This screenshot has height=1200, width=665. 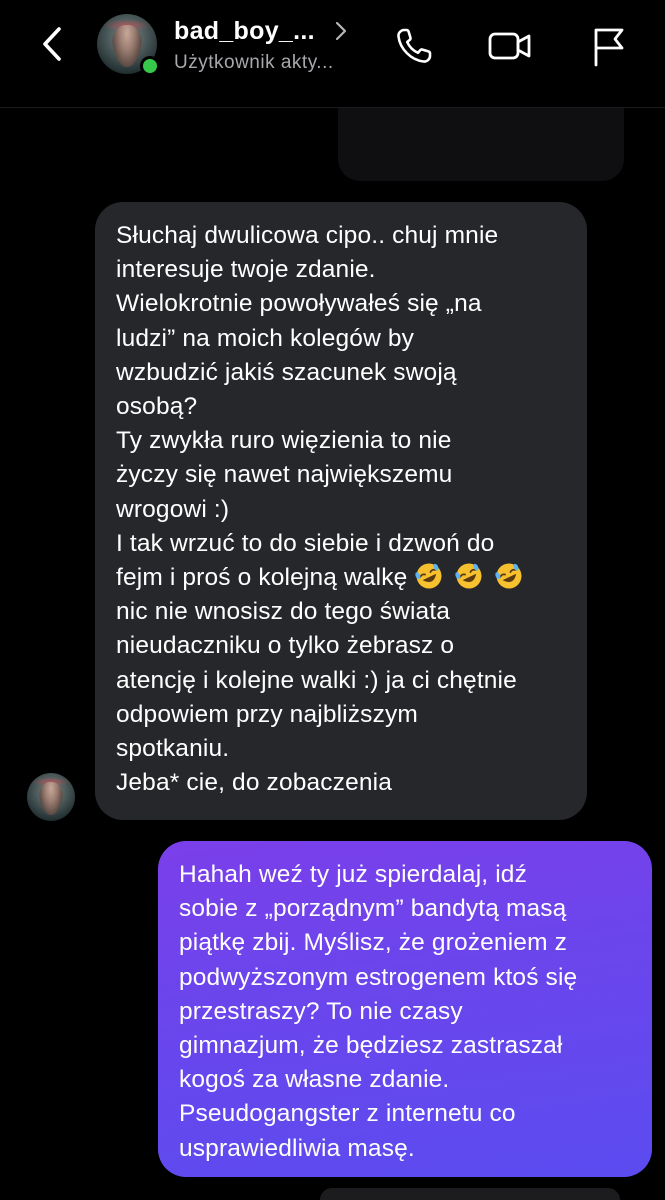 What do you see at coordinates (299, 304) in the screenshot?
I see `message-line: Wielokrotnie powoływałeś się „na` at bounding box center [299, 304].